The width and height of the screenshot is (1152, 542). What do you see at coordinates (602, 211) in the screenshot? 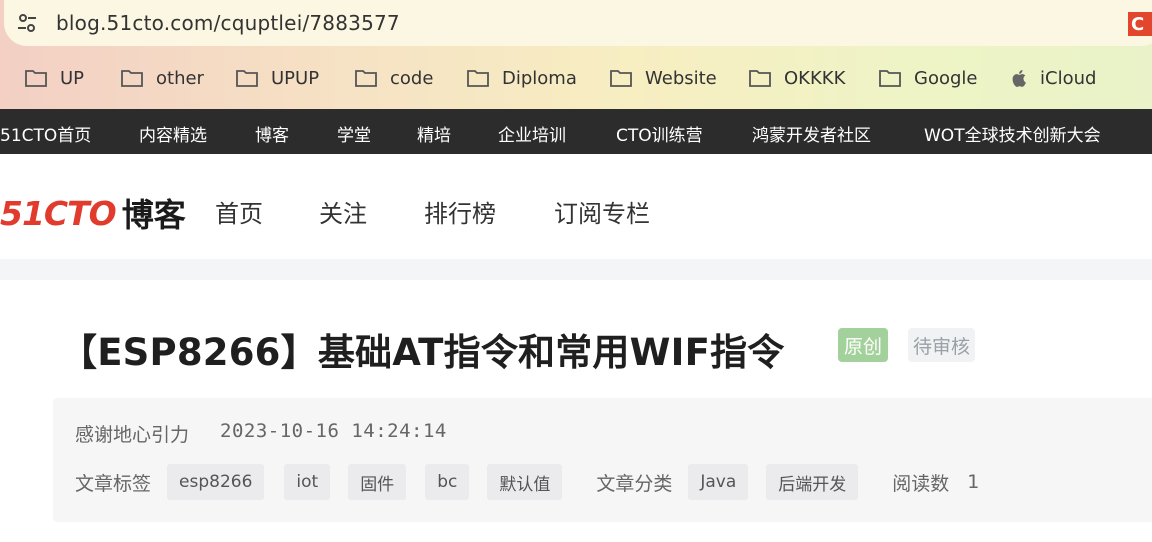
I see `nav-subscribe-column: 订阅专栏` at bounding box center [602, 211].